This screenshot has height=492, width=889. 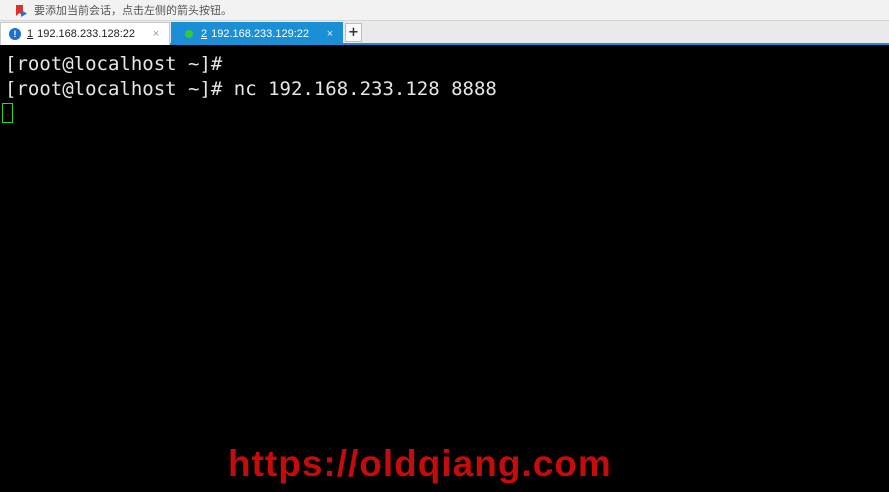 I want to click on bookmark-flag-icon, so click(x=21, y=10).